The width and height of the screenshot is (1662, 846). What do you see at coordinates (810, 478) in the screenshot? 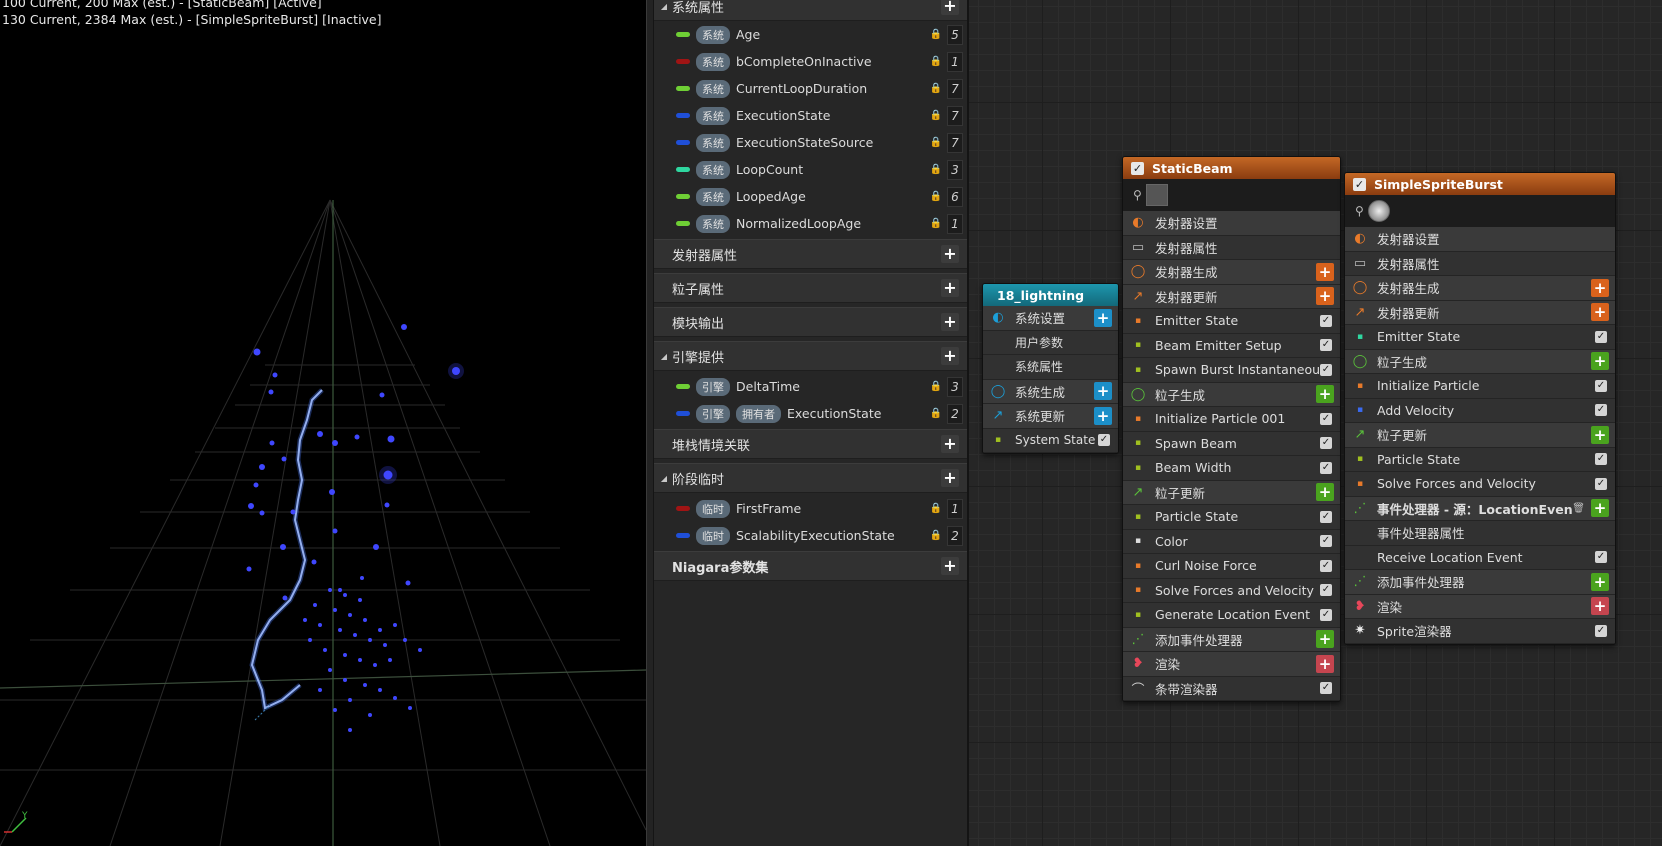
I see `category-transient: ◢ 阶段临时 +` at bounding box center [810, 478].